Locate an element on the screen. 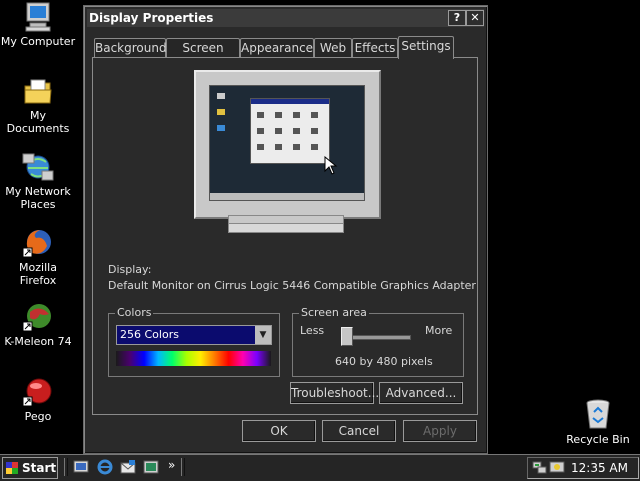 The image size is (640, 481). internet-explorer-icon is located at coordinates (105, 467).